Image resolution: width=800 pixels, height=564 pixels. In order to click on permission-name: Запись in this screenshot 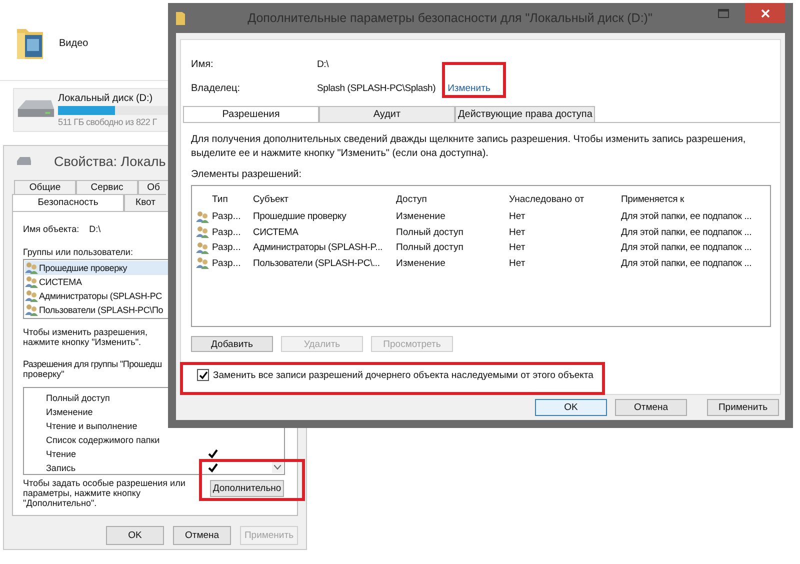, I will do `click(61, 468)`.